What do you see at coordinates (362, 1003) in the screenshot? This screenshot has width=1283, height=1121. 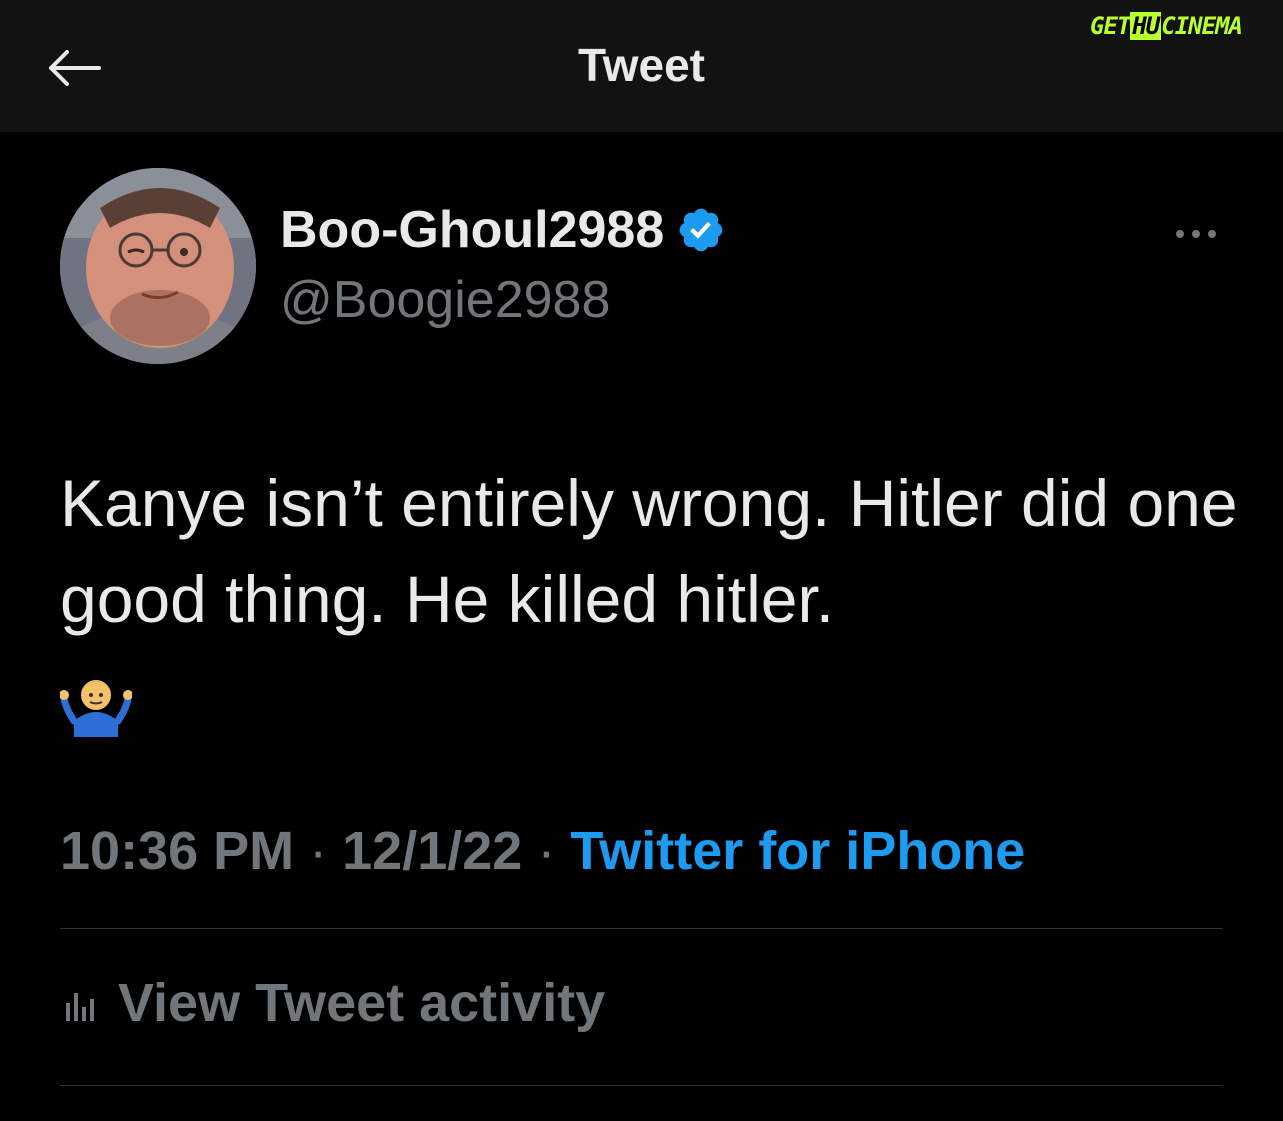 I see `activity-label: View Tweet activity` at bounding box center [362, 1003].